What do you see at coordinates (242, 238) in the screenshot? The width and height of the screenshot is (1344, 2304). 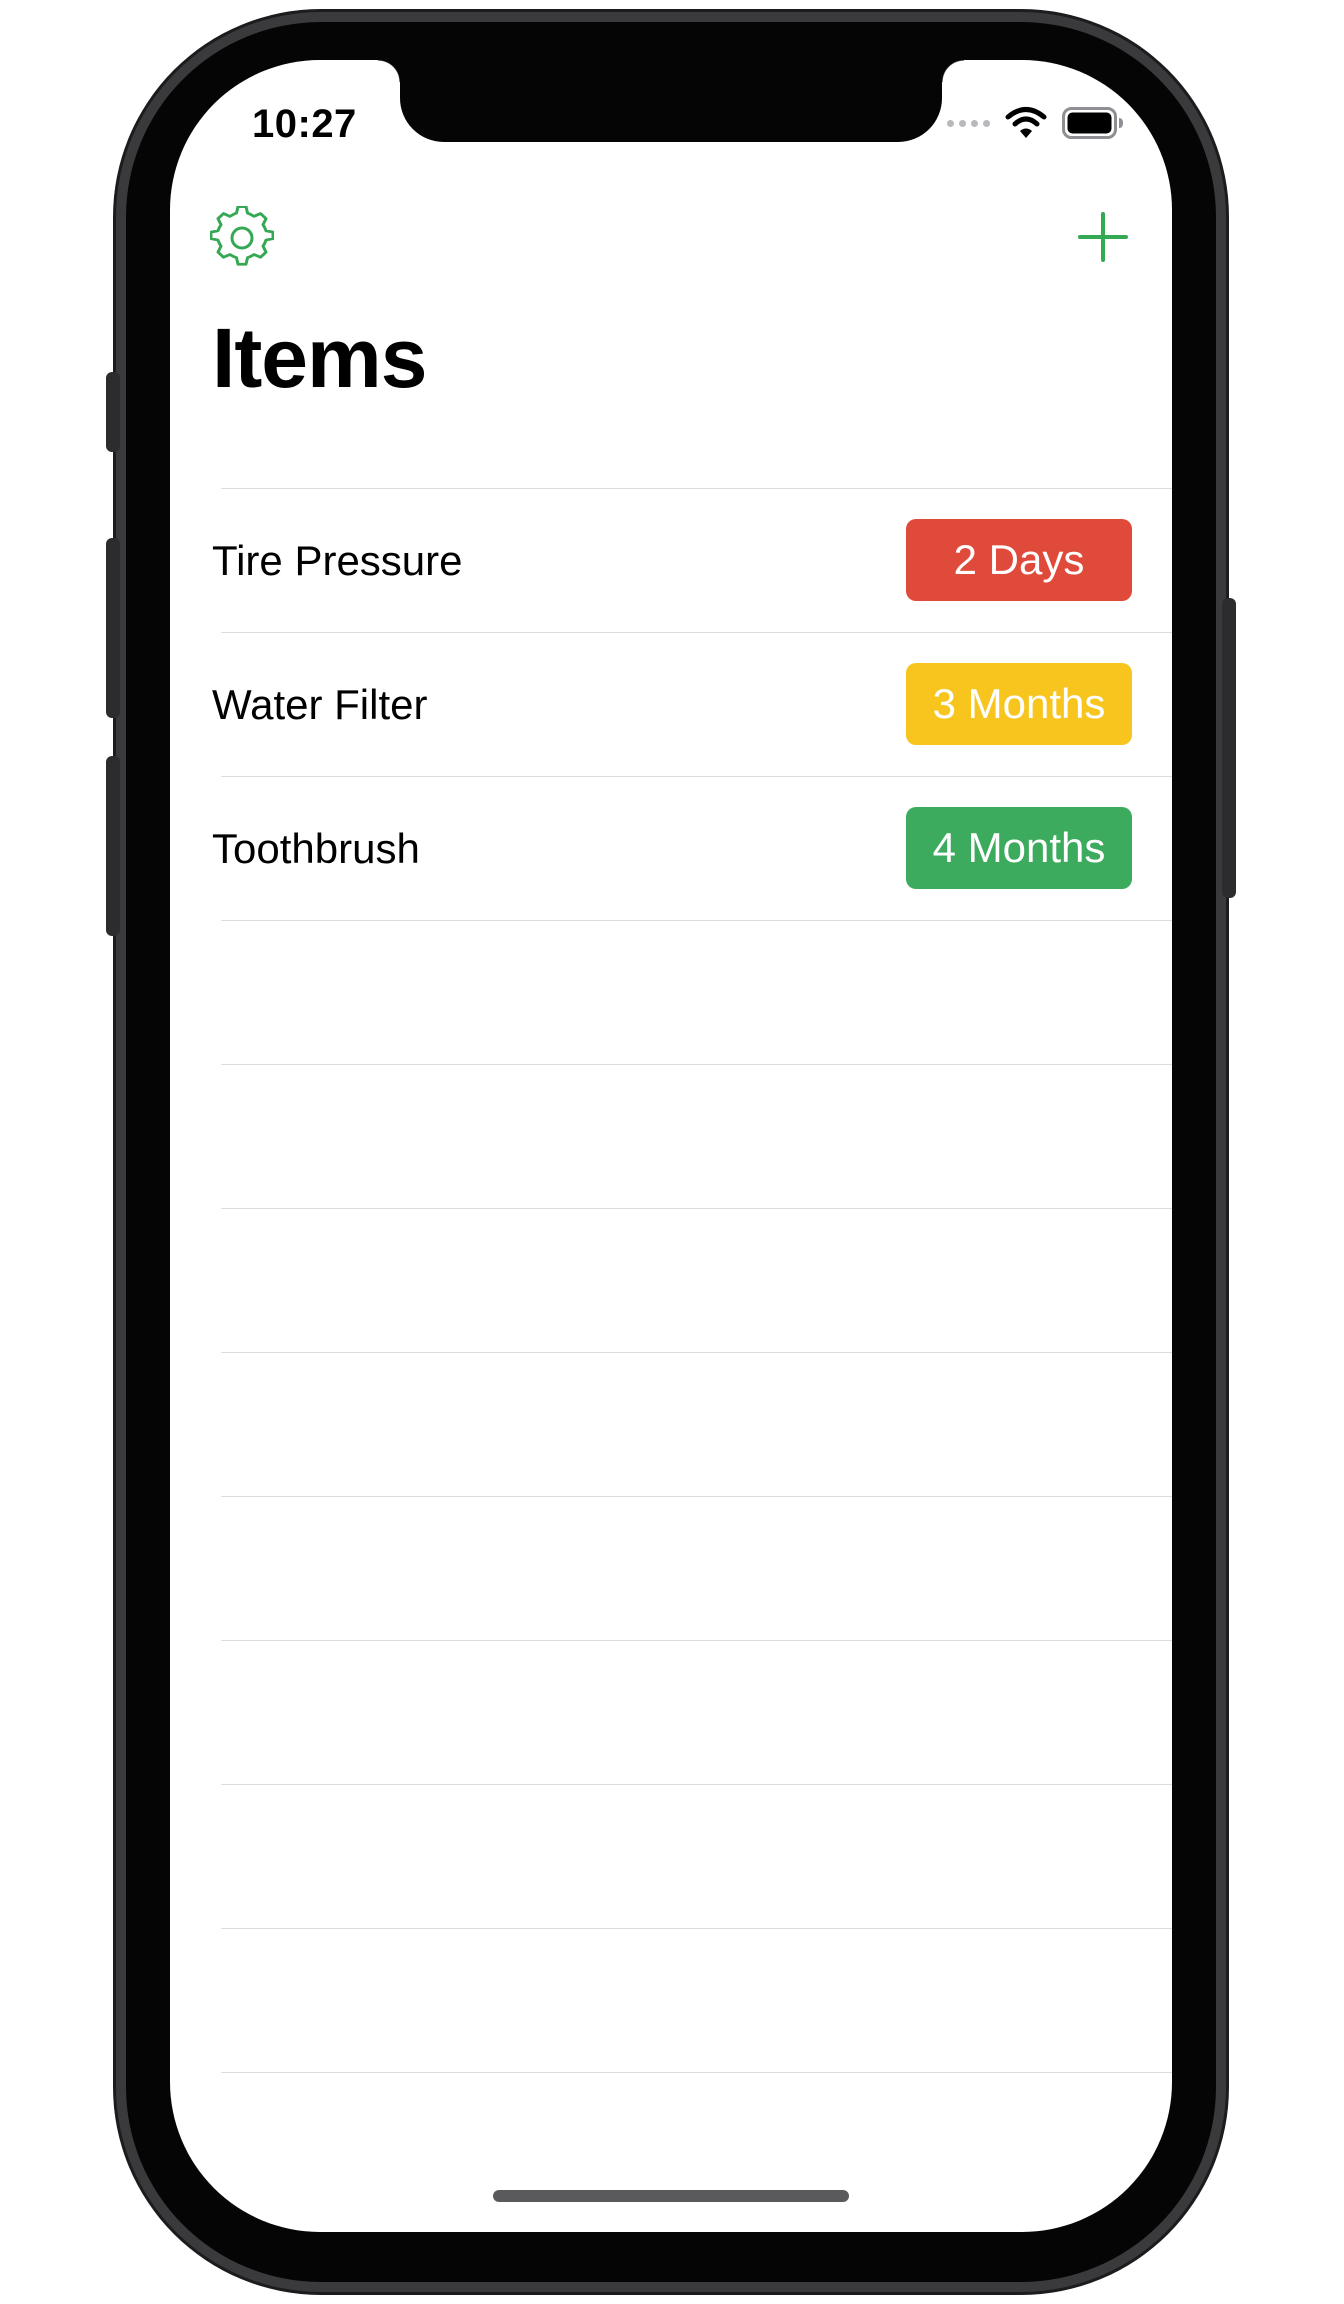 I see `gear-icon` at bounding box center [242, 238].